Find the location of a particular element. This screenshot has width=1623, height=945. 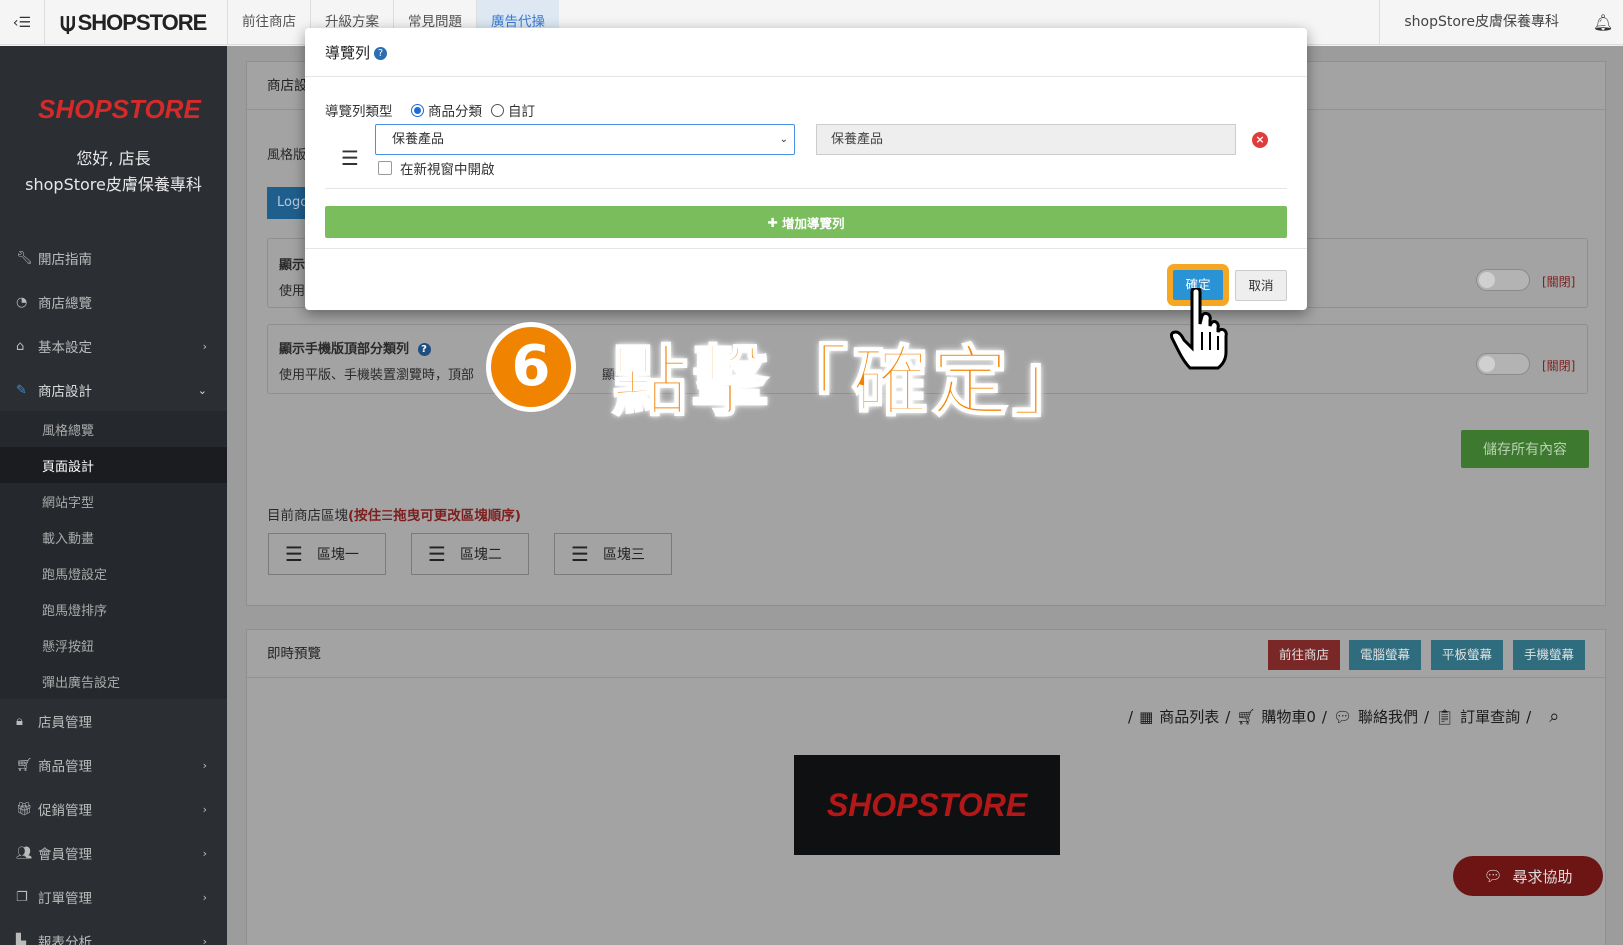

sidebar-item-reports: ▙ 報表分析 › is located at coordinates (113, 933).